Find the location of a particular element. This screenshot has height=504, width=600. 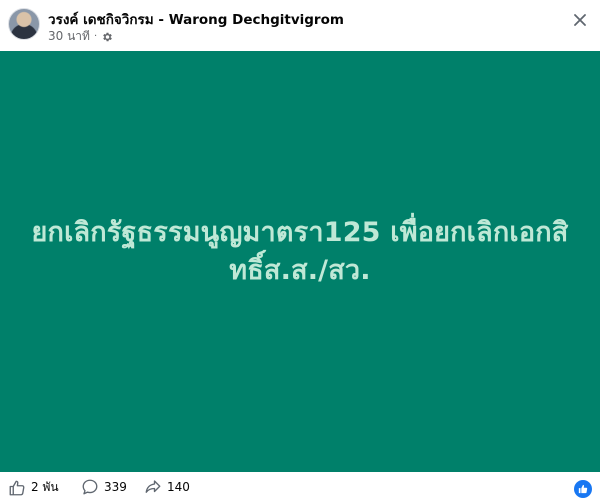

post-meta: 30 นาที · is located at coordinates (80, 36).